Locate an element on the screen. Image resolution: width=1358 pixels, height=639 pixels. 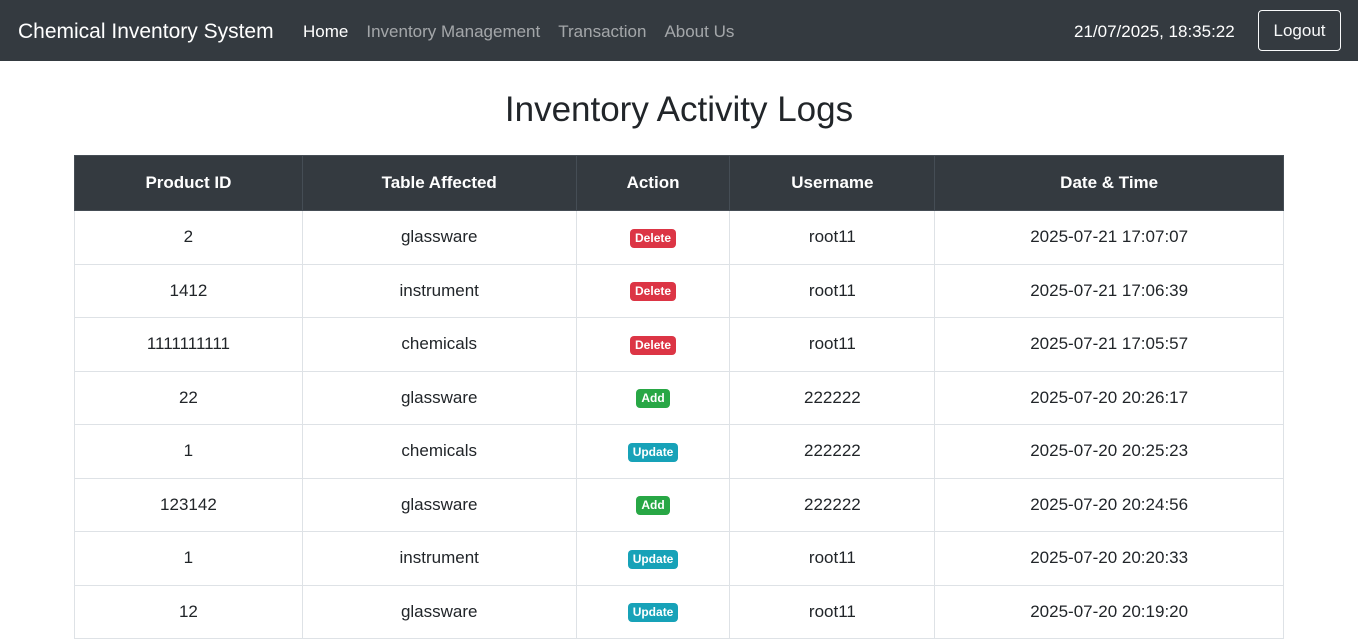
header-product-id: Product ID is located at coordinates (188, 183).